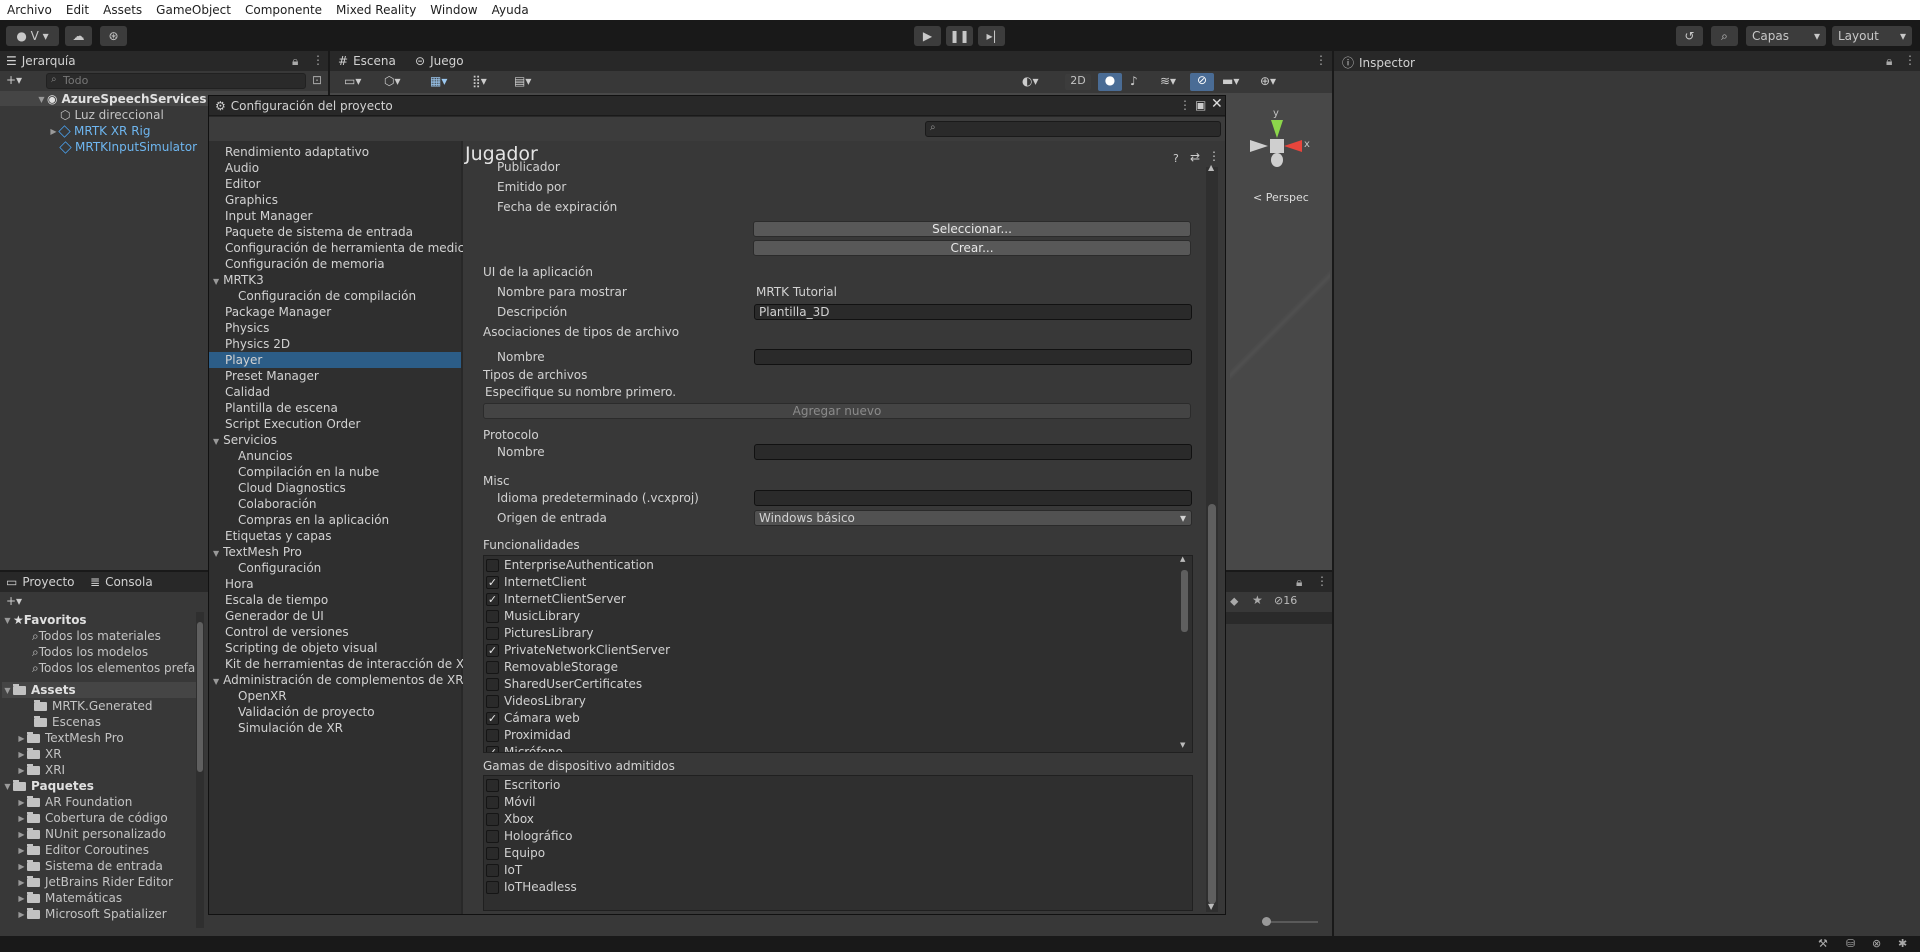 This screenshot has width=1920, height=952. What do you see at coordinates (973, 452) in the screenshot?
I see `protocol-name-field` at bounding box center [973, 452].